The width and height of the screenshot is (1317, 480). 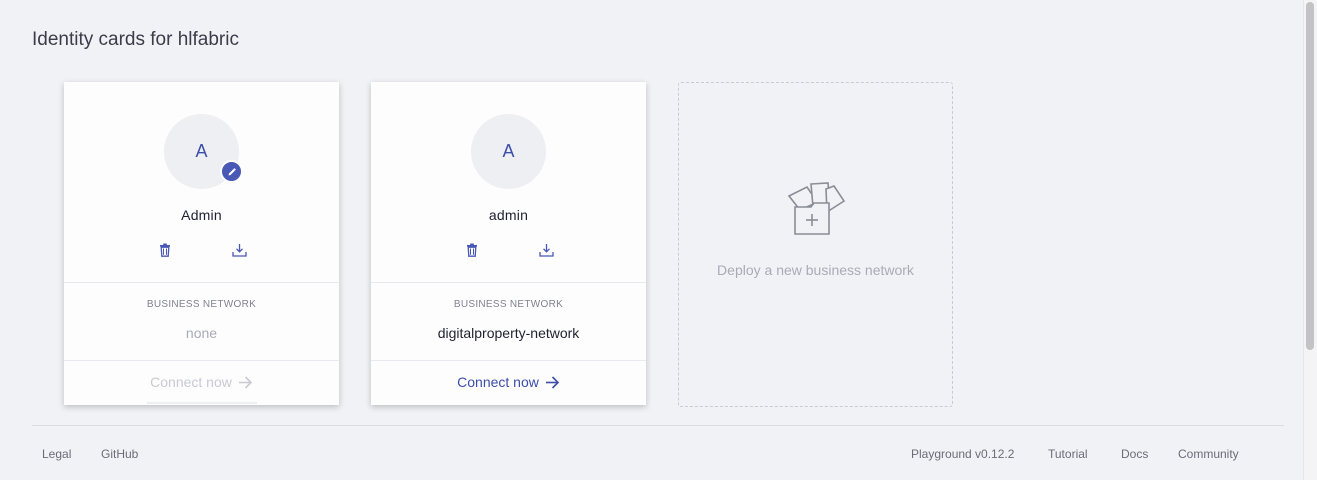 What do you see at coordinates (231, 171) in the screenshot?
I see `pencil-icon` at bounding box center [231, 171].